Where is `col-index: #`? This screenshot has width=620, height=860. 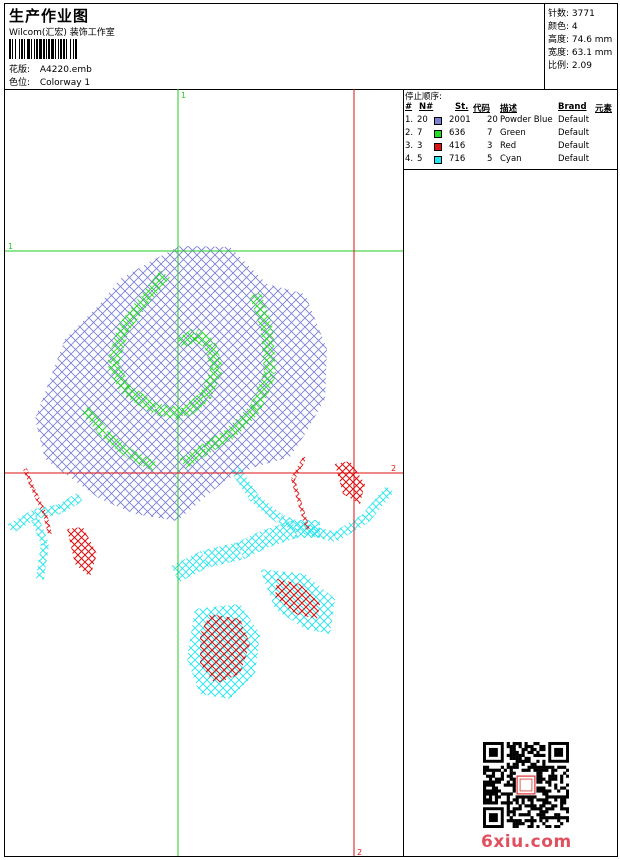 col-index: # is located at coordinates (409, 107).